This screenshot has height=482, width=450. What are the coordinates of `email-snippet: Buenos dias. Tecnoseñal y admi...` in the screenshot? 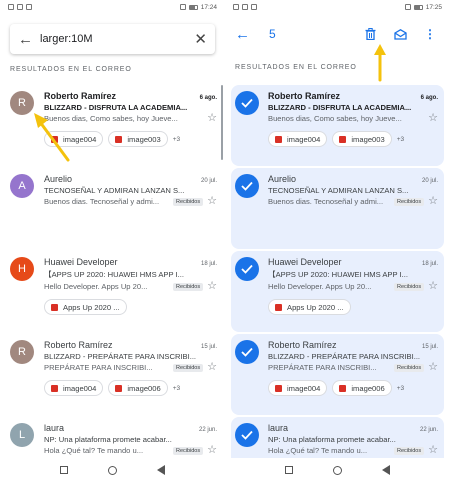 It's located at (326, 201).